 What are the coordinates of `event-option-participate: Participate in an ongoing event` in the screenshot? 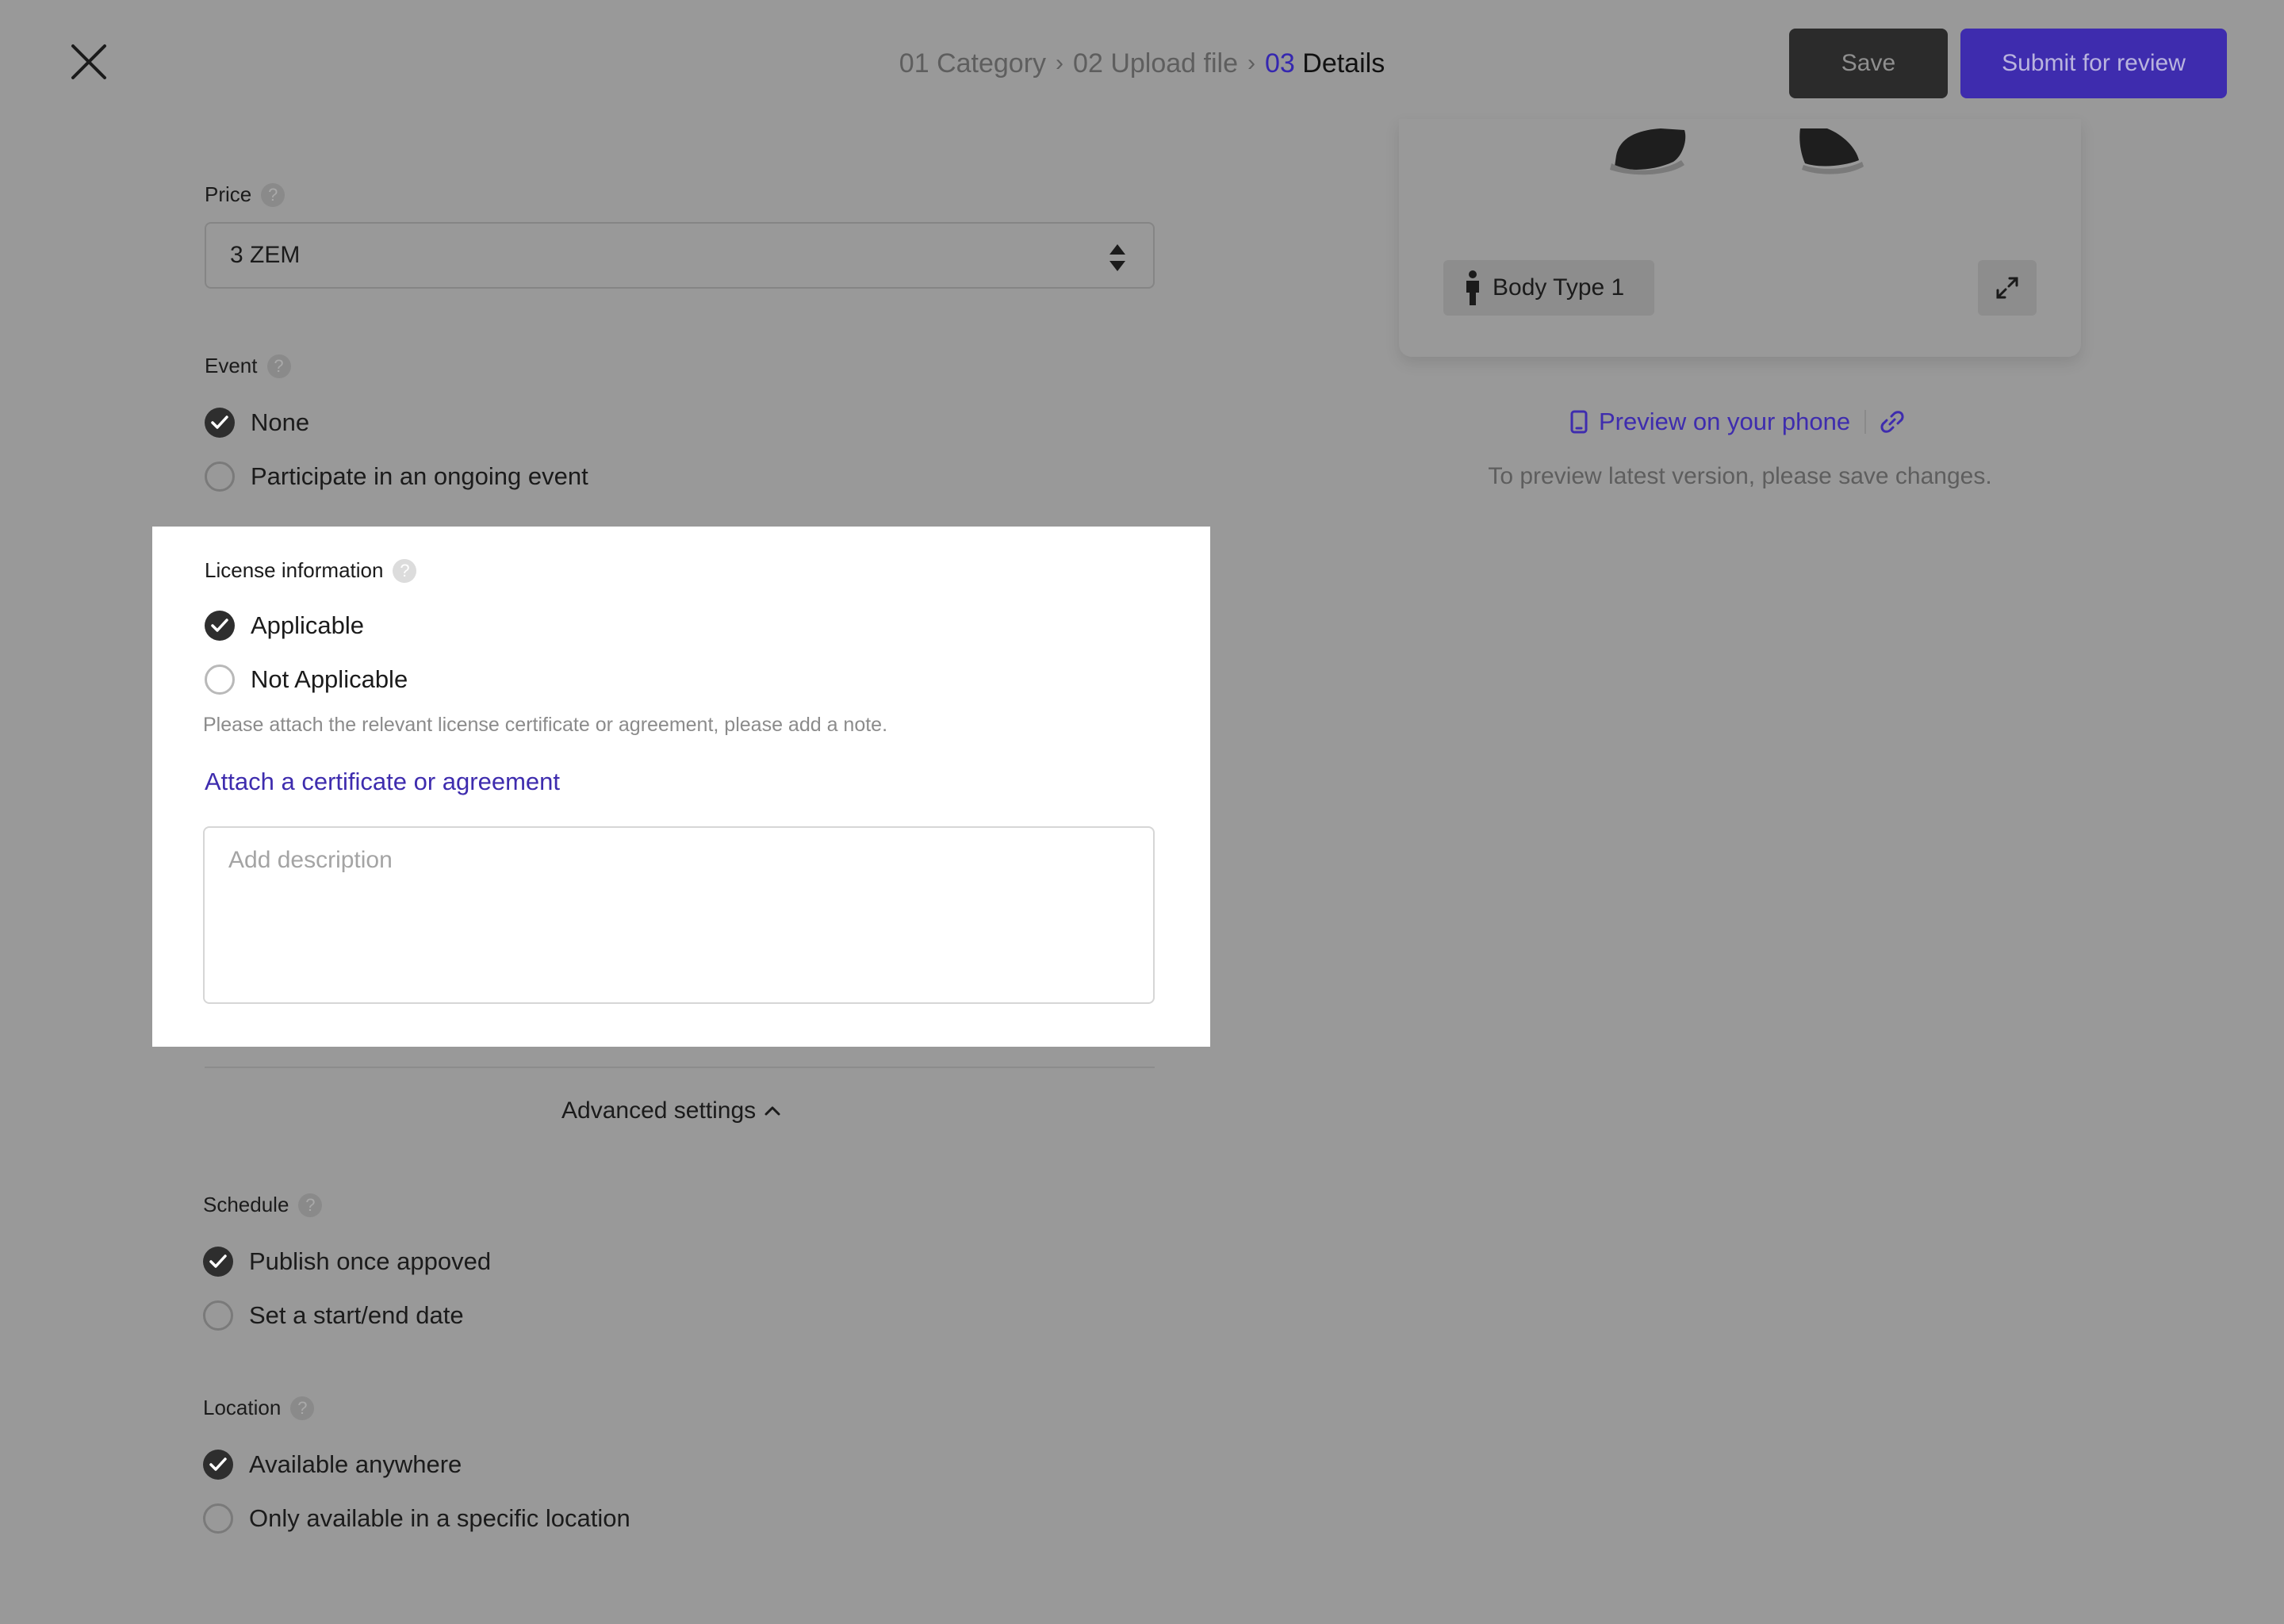 It's located at (396, 477).